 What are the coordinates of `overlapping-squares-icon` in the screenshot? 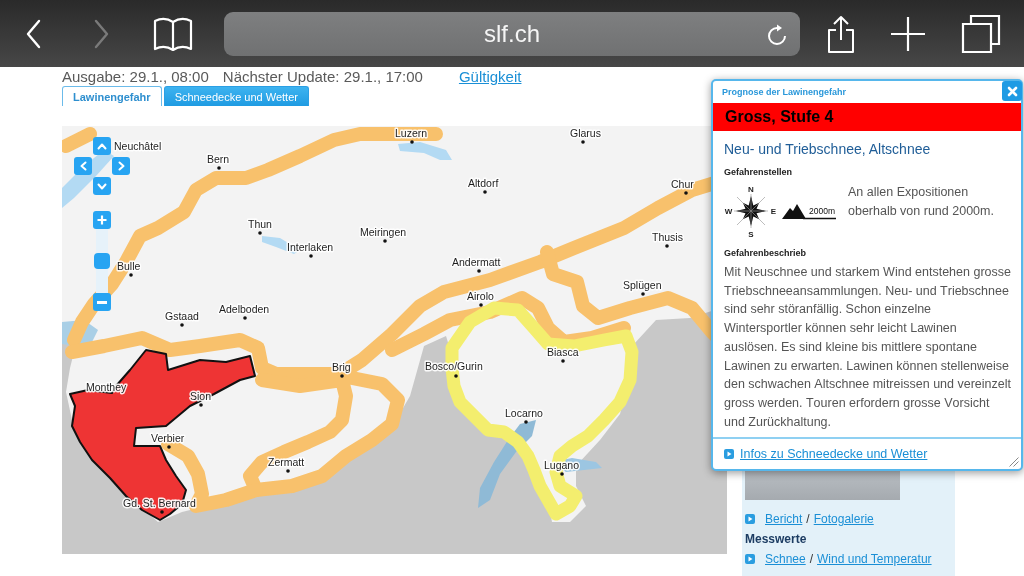 It's located at (981, 33).